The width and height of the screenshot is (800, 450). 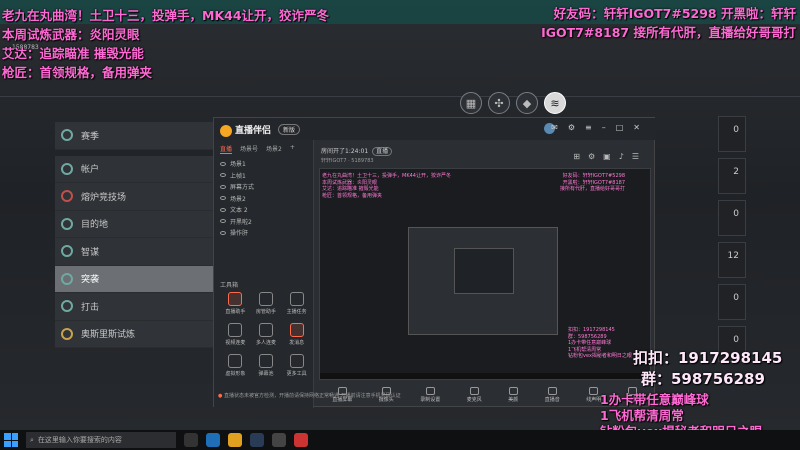 I want to click on gambit-icon, so click(x=67, y=251).